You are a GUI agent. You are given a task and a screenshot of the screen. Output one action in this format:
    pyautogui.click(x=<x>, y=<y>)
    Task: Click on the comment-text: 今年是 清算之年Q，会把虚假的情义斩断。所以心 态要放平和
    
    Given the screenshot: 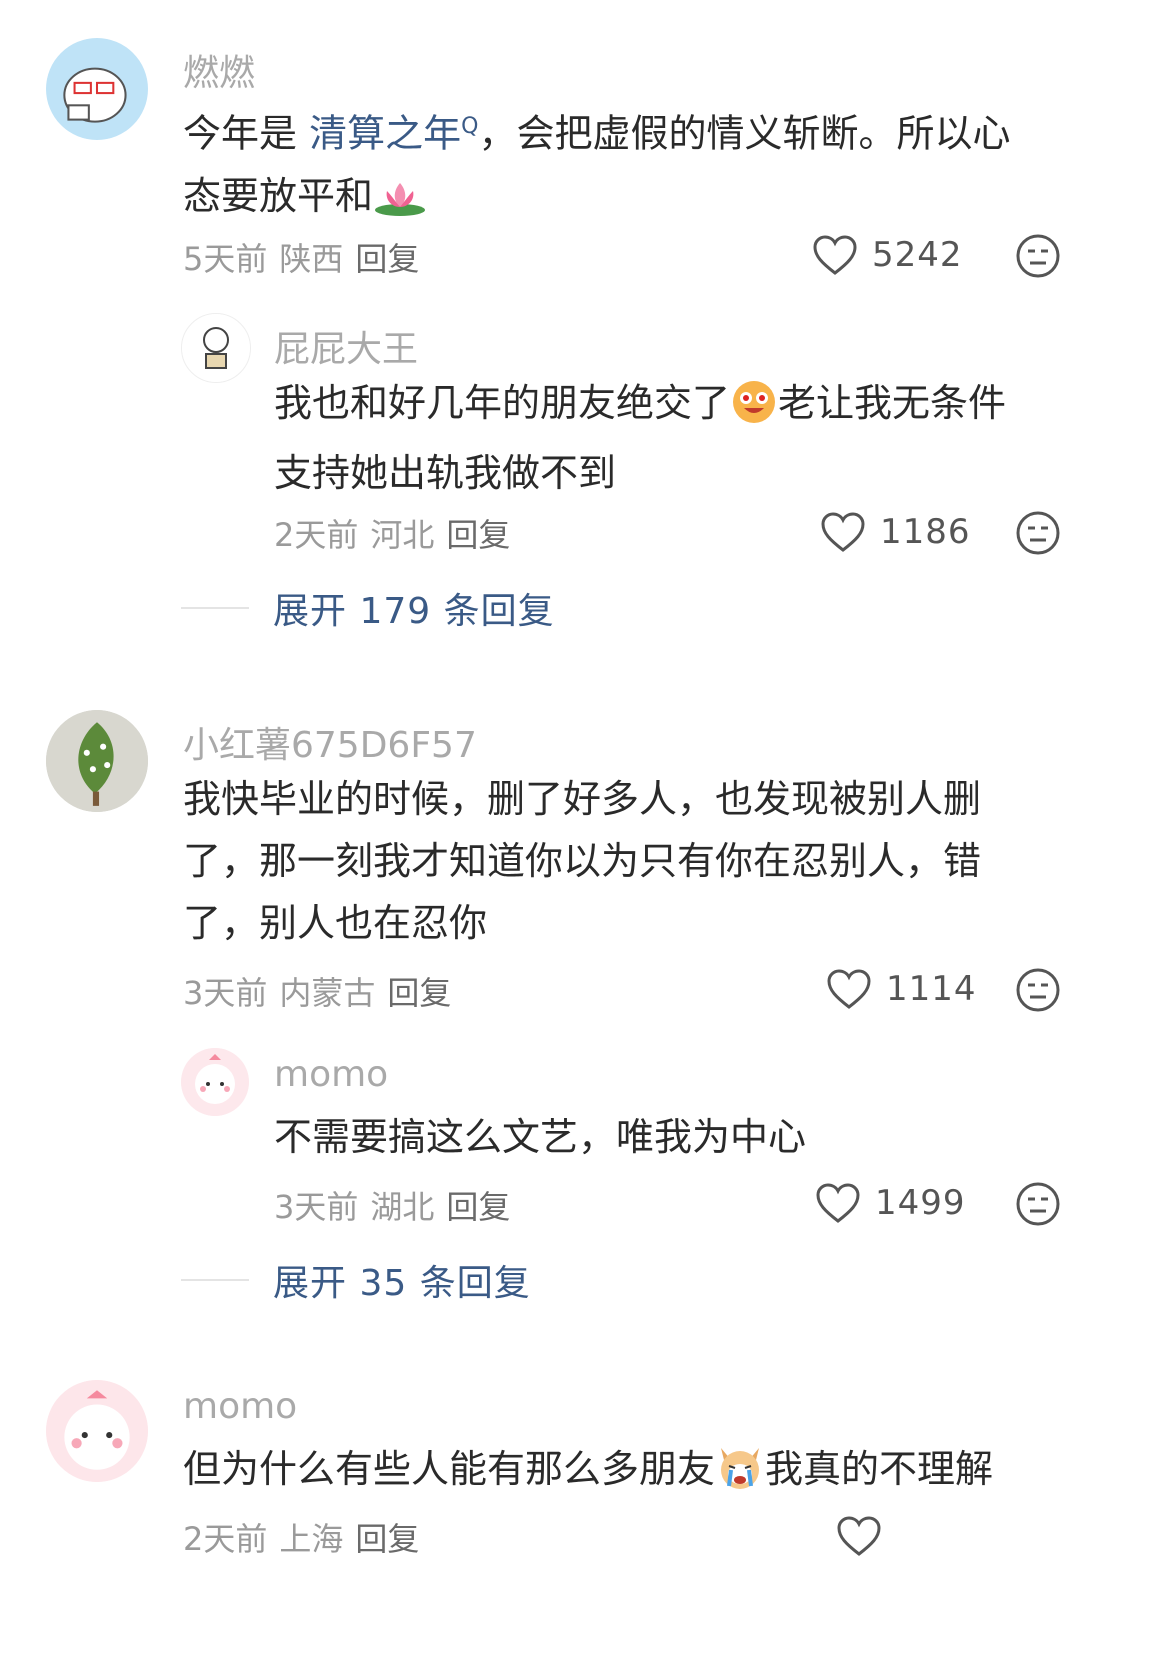 What is the action you would take?
    pyautogui.click(x=596, y=165)
    